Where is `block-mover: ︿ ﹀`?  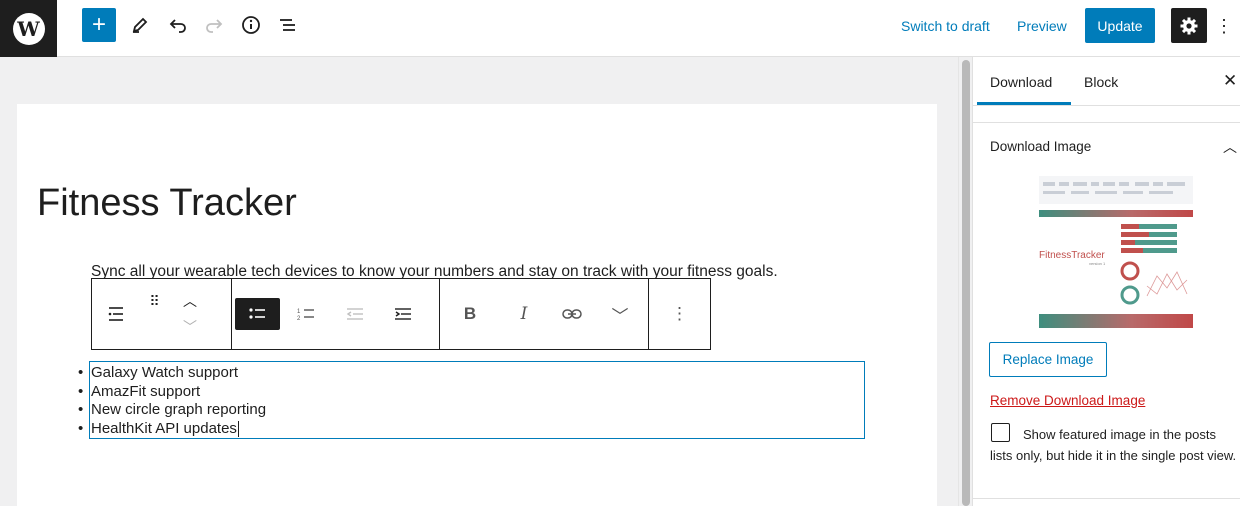 block-mover: ︿ ﹀ is located at coordinates (190, 314).